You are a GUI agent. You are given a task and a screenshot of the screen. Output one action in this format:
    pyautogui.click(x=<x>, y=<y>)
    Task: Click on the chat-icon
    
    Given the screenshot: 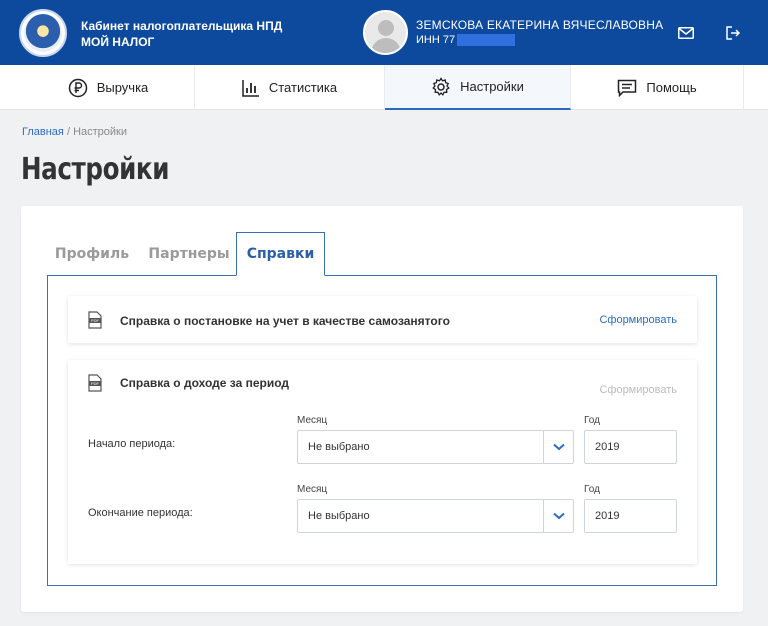 What is the action you would take?
    pyautogui.click(x=627, y=88)
    